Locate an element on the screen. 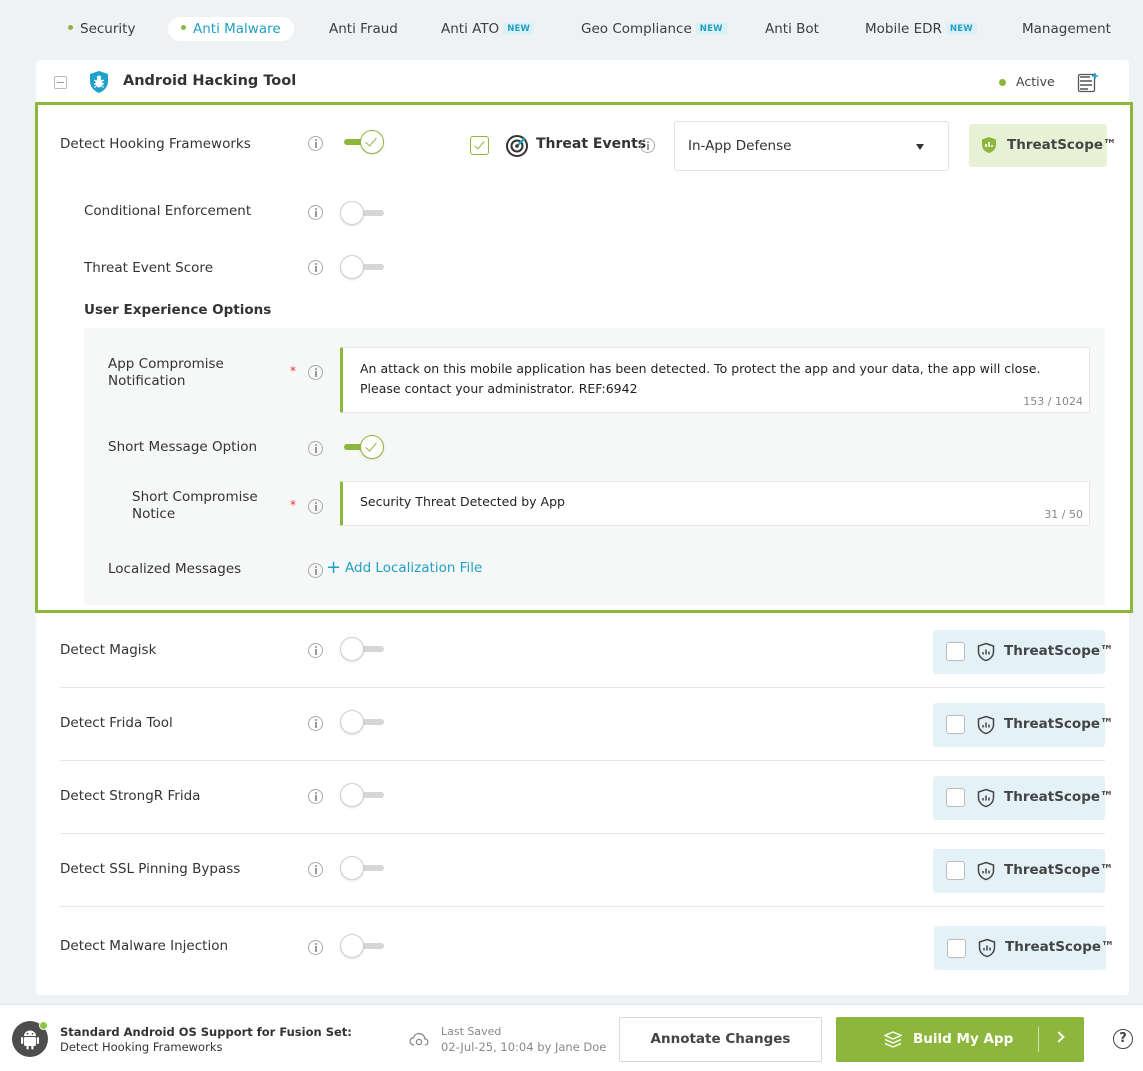 Image resolution: width=1143 pixels, height=1071 pixels. threat-events-checkbox is located at coordinates (479, 145).